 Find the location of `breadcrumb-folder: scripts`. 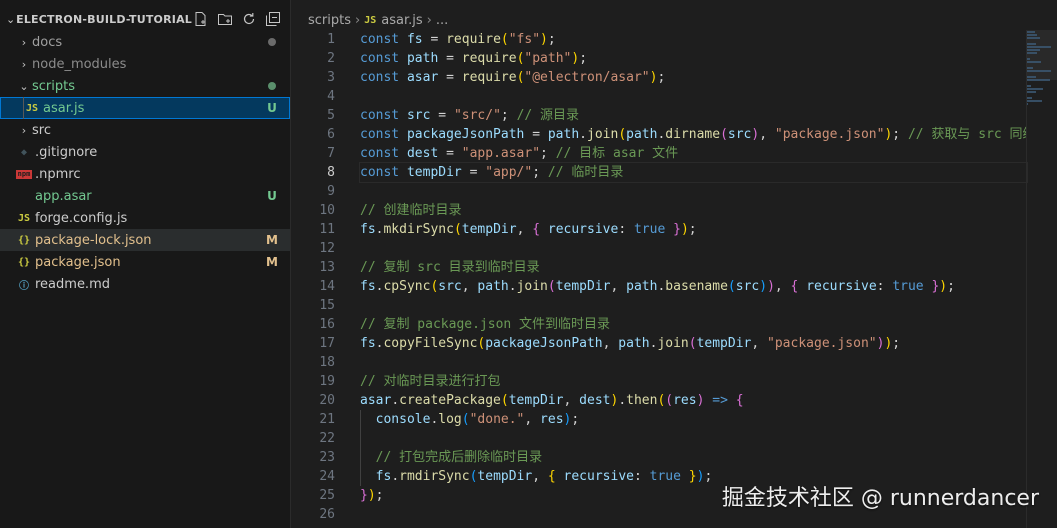

breadcrumb-folder: scripts is located at coordinates (329, 20).